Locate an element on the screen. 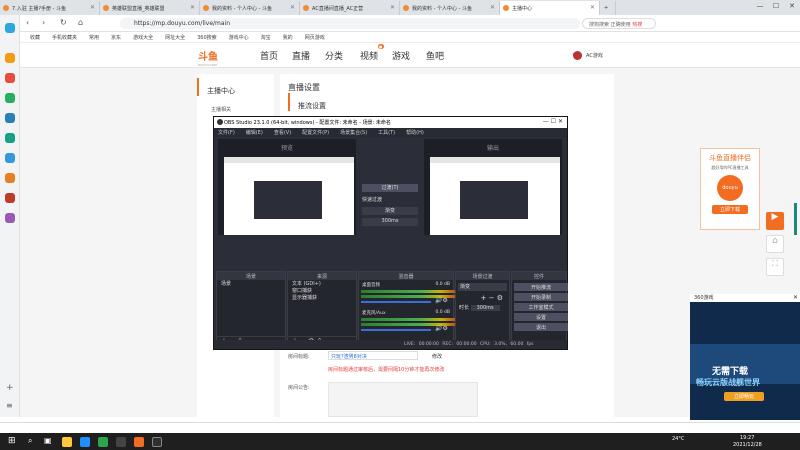 Image resolution: width=800 pixels, height=450 pixels. nav-live: 直播 is located at coordinates (301, 55).